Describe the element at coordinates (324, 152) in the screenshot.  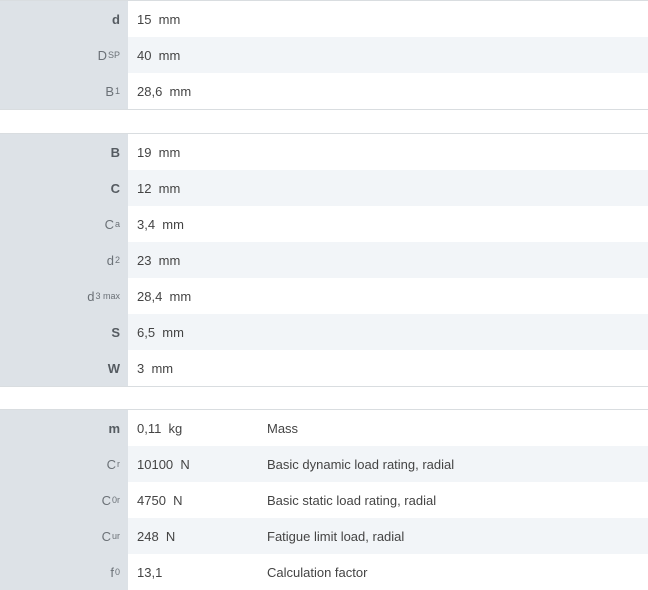
I see `table-row: B 19 mm` at that location.